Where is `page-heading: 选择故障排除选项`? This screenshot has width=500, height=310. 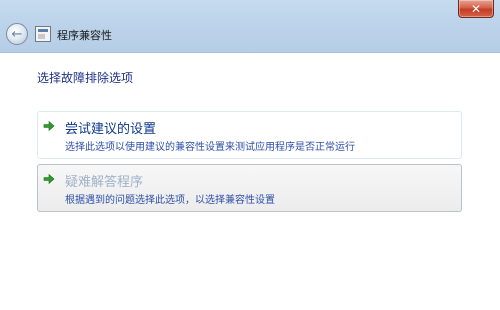 page-heading: 选择故障排除选项 is located at coordinates (85, 78).